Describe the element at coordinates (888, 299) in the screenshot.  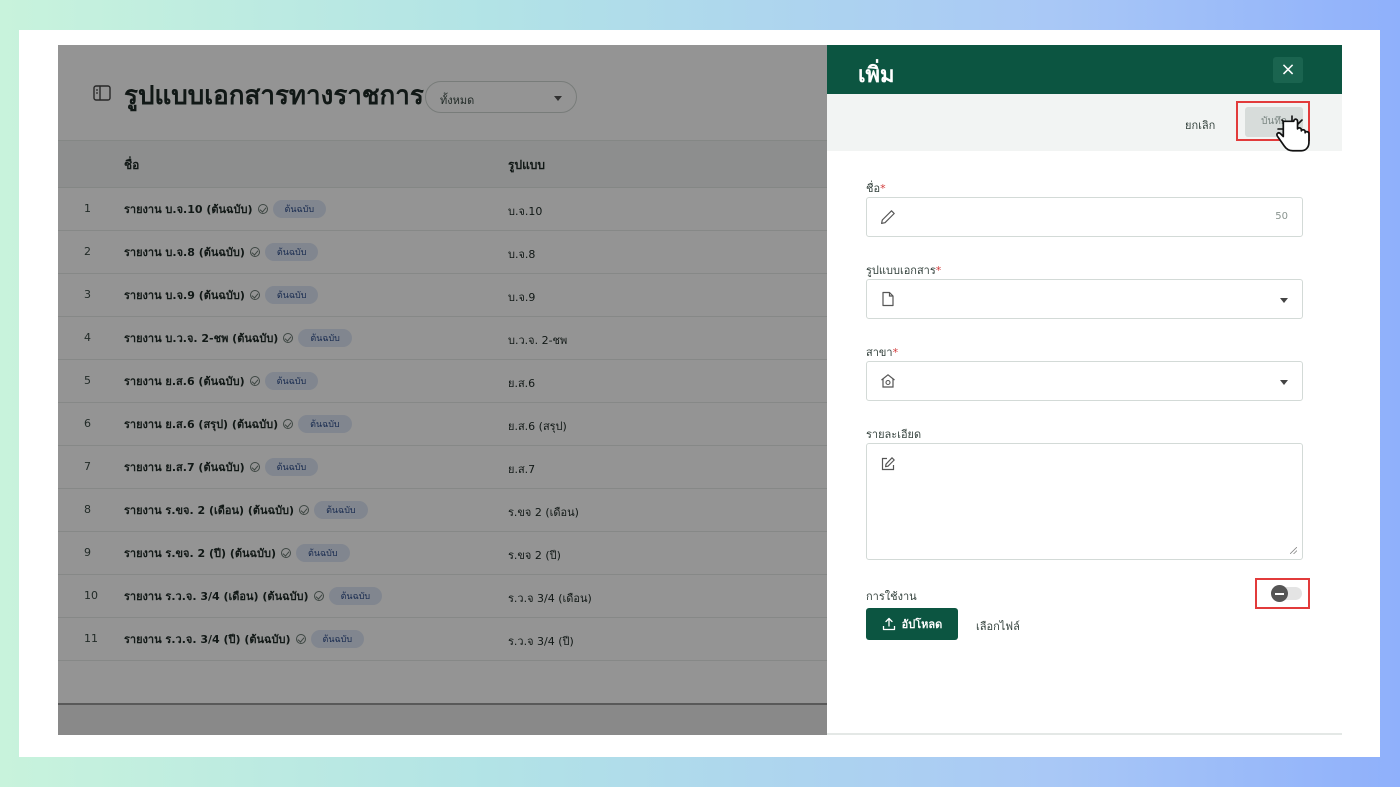
I see `document-icon` at that location.